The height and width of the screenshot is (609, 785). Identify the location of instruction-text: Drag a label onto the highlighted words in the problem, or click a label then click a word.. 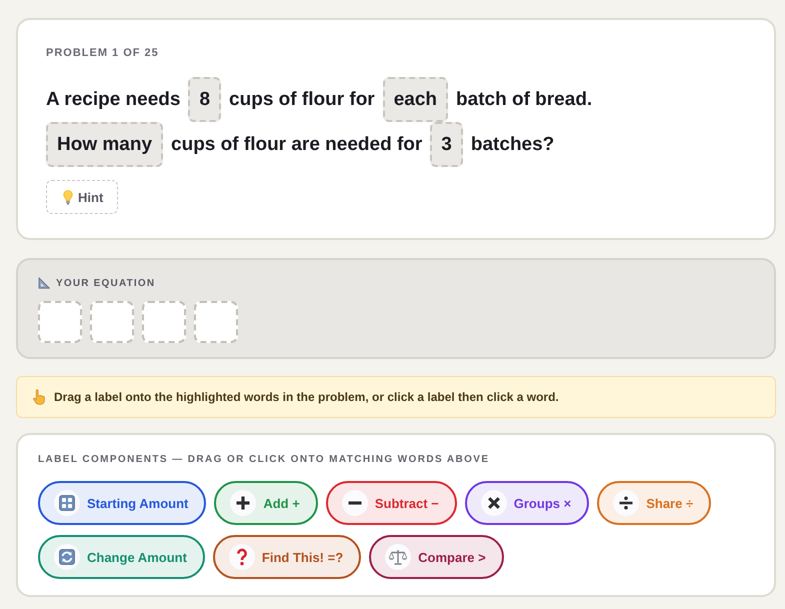
(306, 397).